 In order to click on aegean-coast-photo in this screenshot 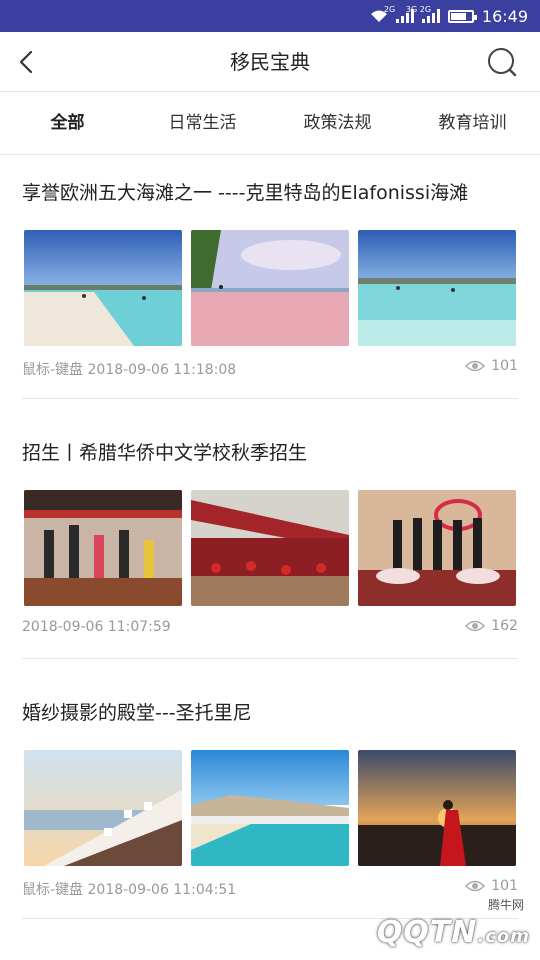, I will do `click(270, 808)`.